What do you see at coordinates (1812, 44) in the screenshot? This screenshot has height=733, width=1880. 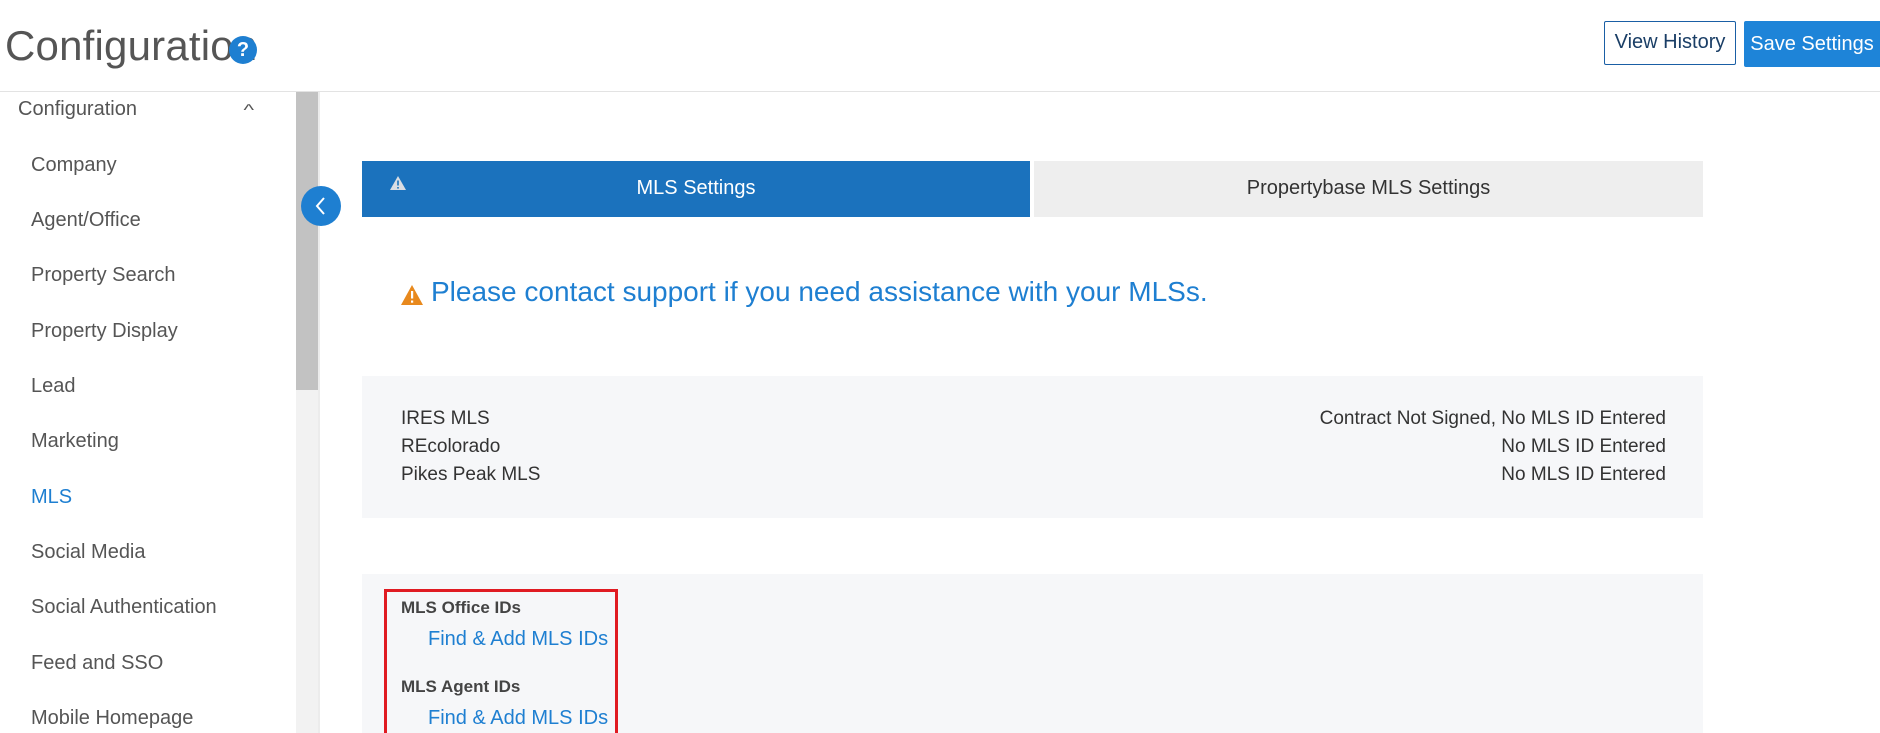 I see `save-settings-button: Save Settings` at bounding box center [1812, 44].